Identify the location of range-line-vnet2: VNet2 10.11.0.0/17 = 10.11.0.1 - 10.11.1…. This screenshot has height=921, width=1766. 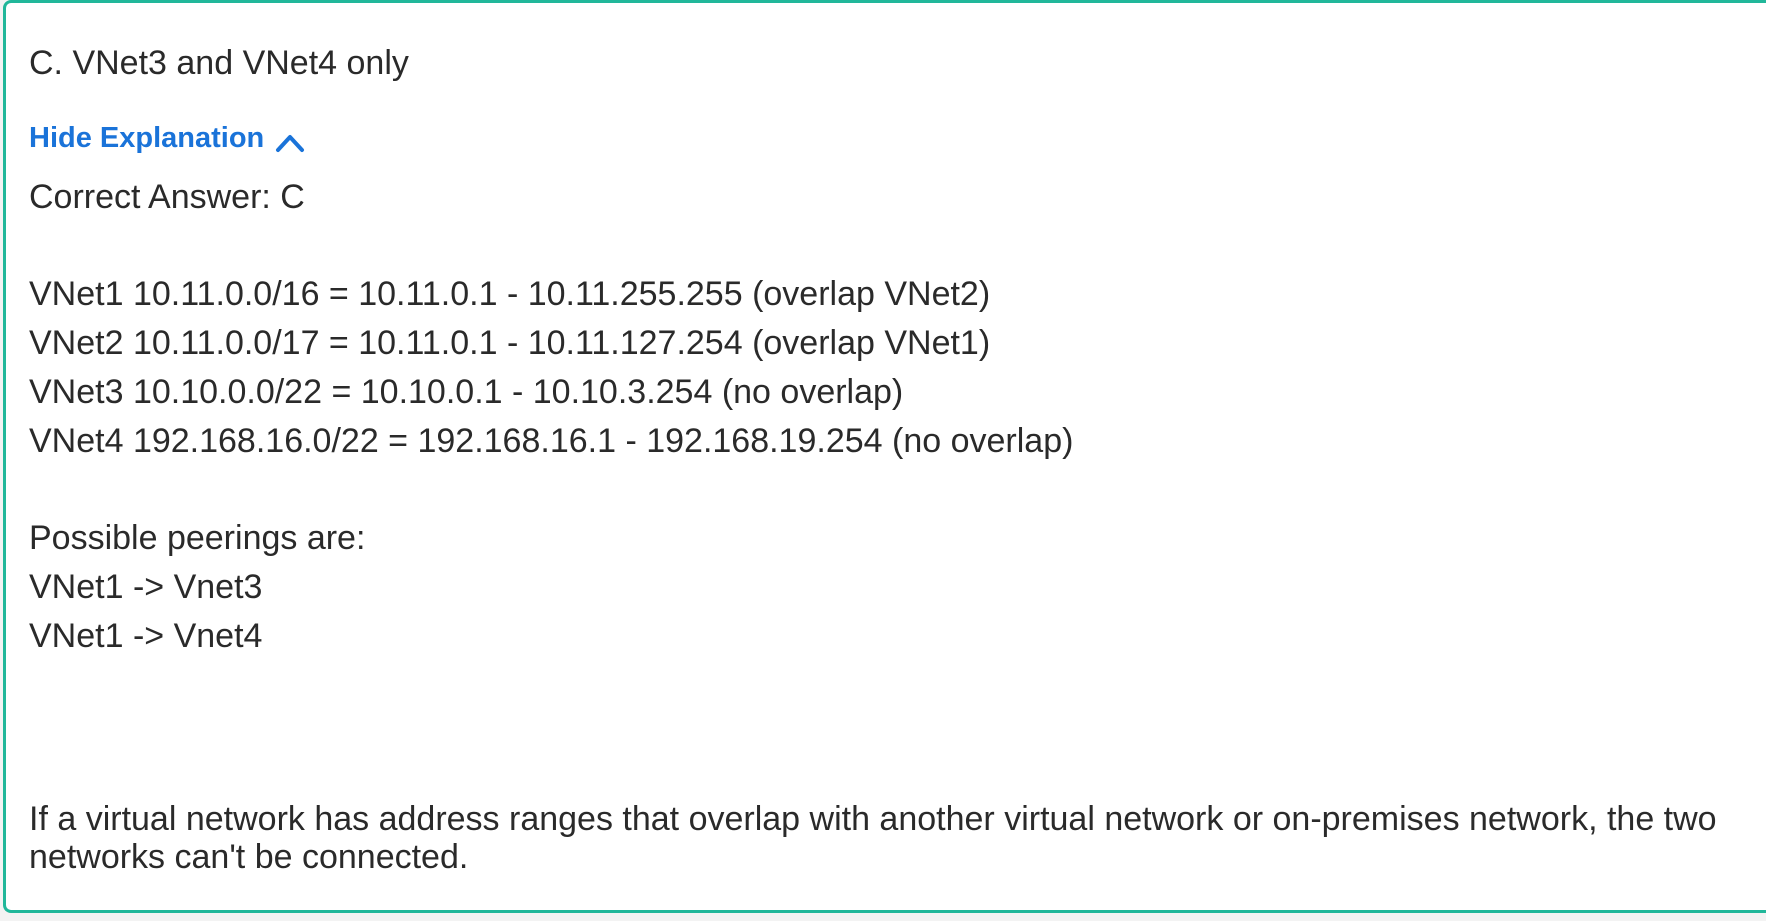
(510, 343).